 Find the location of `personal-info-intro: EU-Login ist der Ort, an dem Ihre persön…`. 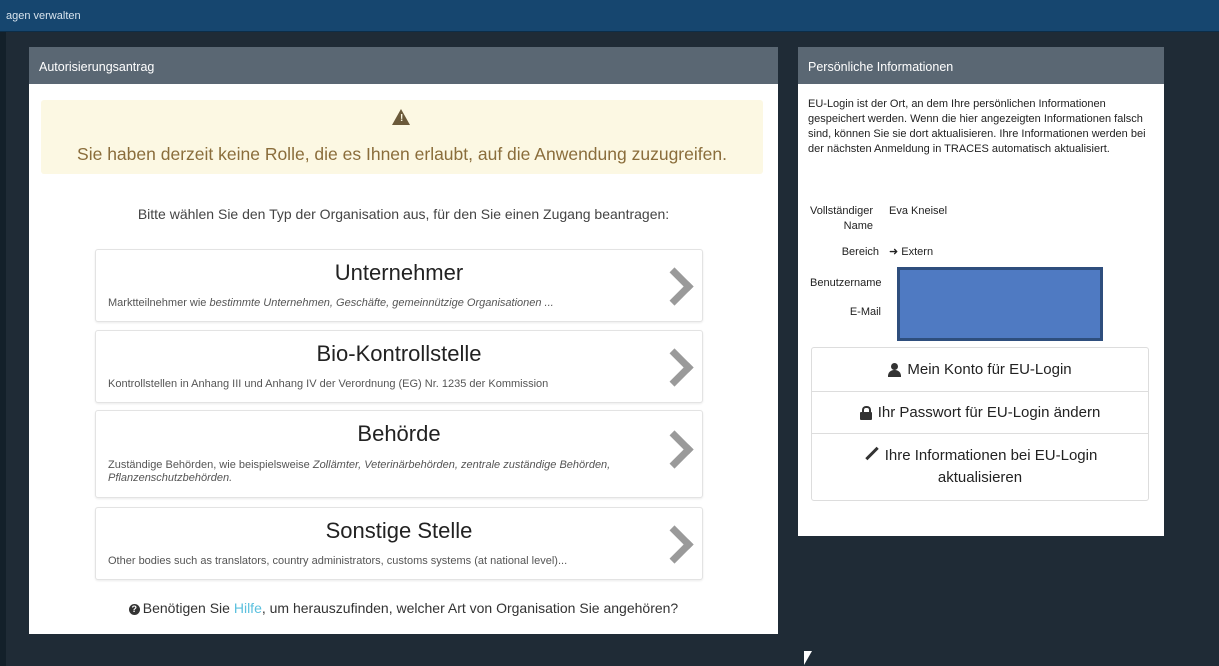

personal-info-intro: EU-Login ist der Ort, an dem Ihre persön… is located at coordinates (977, 126).